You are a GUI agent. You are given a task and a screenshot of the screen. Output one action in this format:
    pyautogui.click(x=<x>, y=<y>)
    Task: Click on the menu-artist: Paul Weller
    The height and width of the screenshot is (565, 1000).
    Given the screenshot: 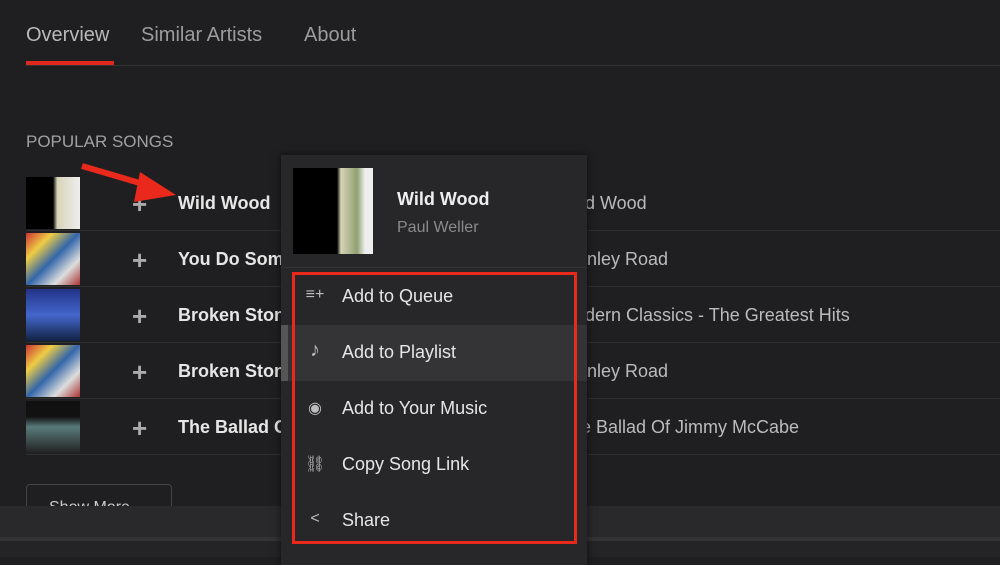 What is the action you would take?
    pyautogui.click(x=438, y=228)
    